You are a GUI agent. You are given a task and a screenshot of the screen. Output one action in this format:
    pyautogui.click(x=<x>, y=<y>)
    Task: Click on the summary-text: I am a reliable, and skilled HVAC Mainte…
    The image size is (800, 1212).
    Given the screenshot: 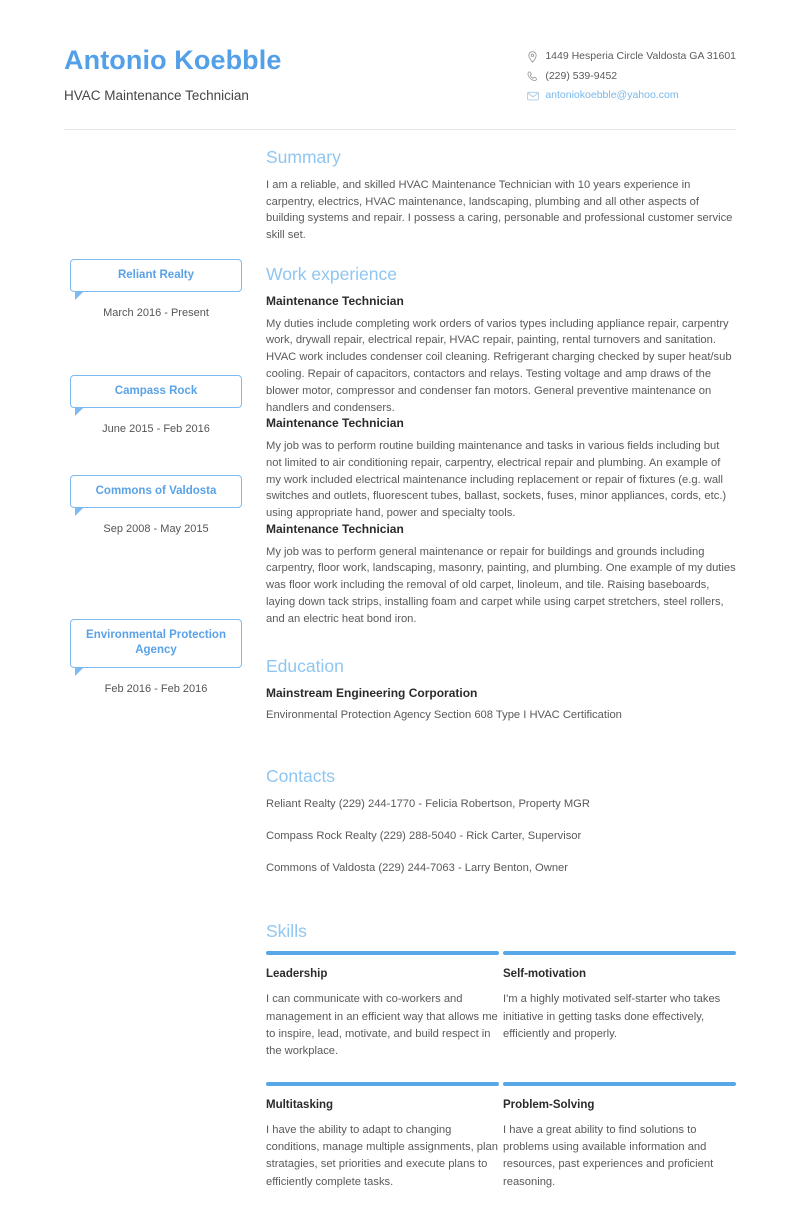 What is the action you would take?
    pyautogui.click(x=499, y=210)
    